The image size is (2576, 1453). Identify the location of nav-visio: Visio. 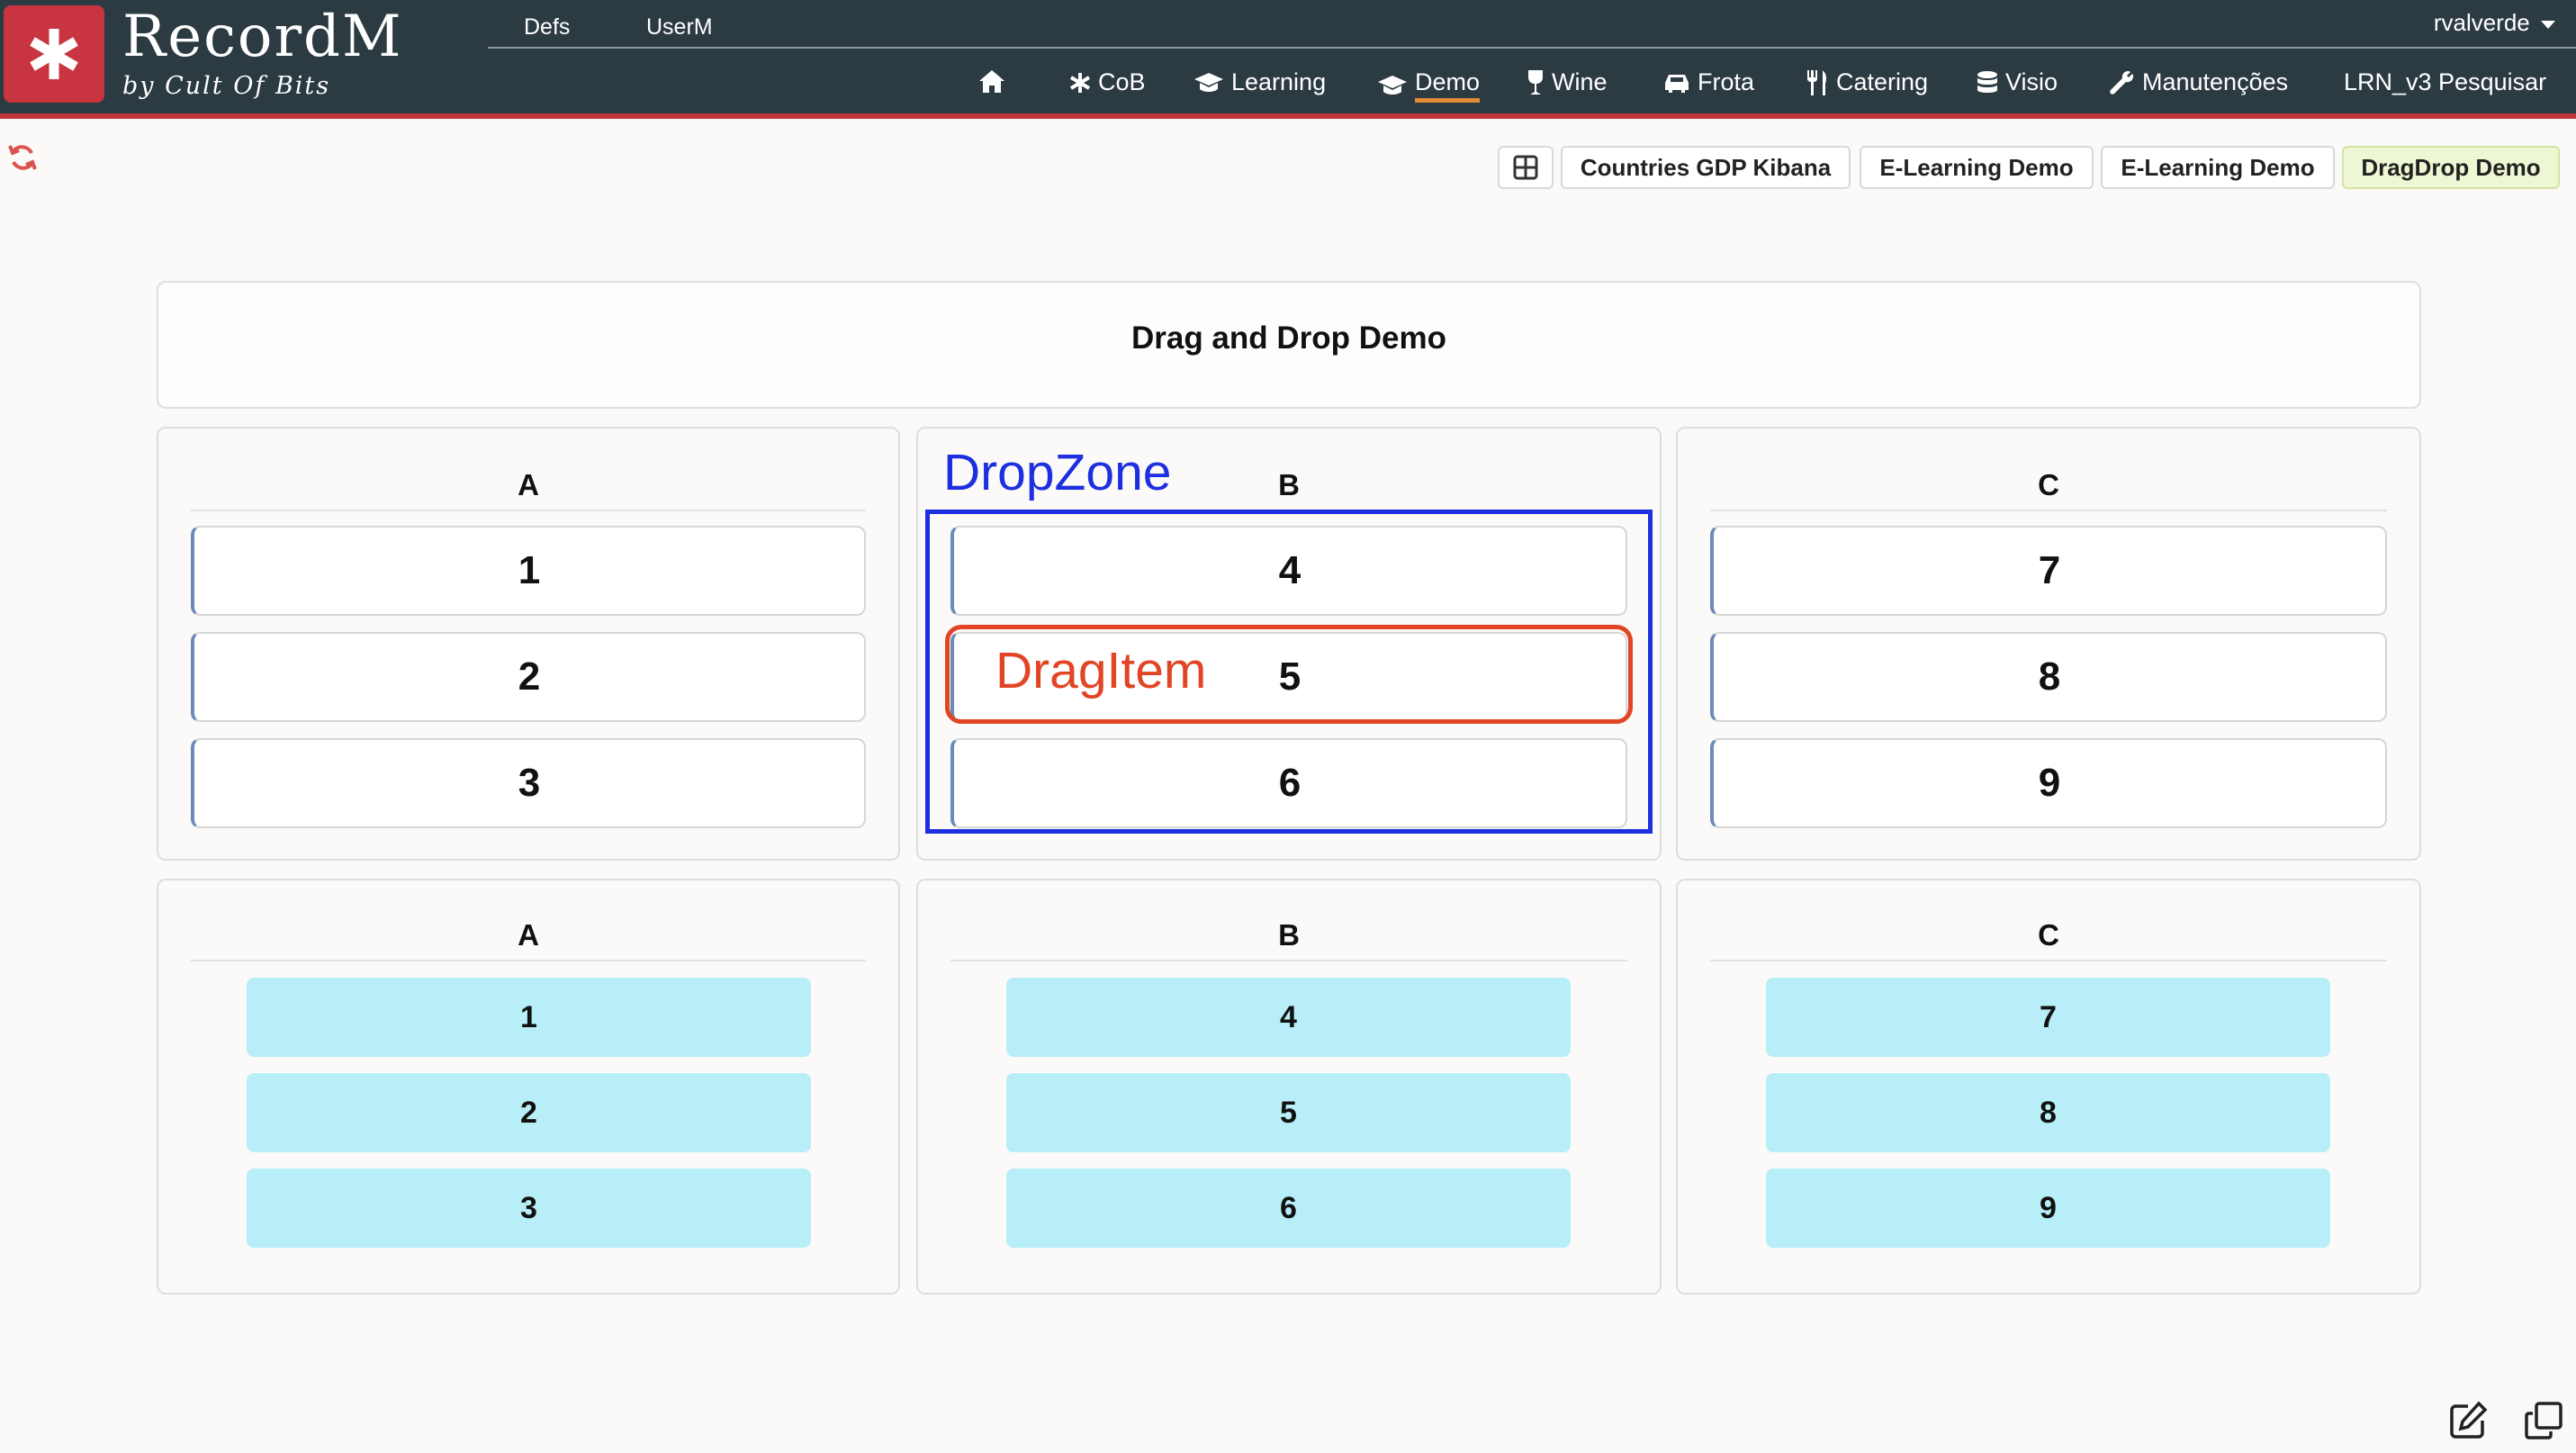
(2017, 82).